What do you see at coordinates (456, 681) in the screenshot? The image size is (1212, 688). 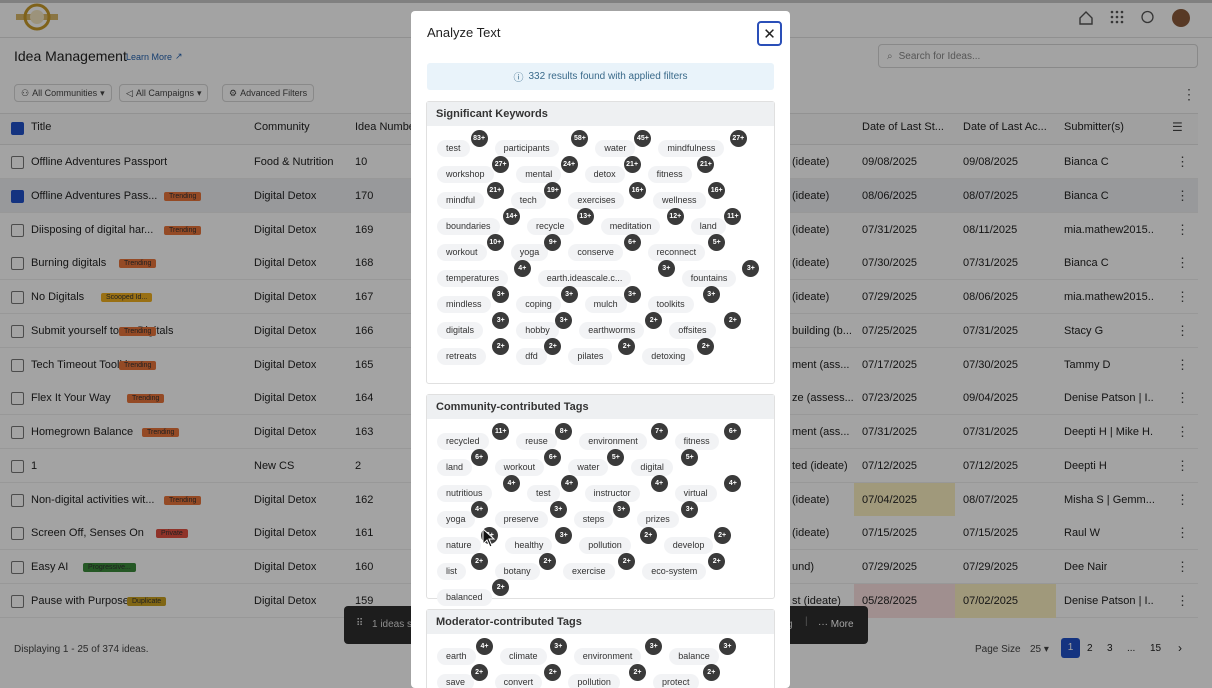 I see `tag-chip: save` at bounding box center [456, 681].